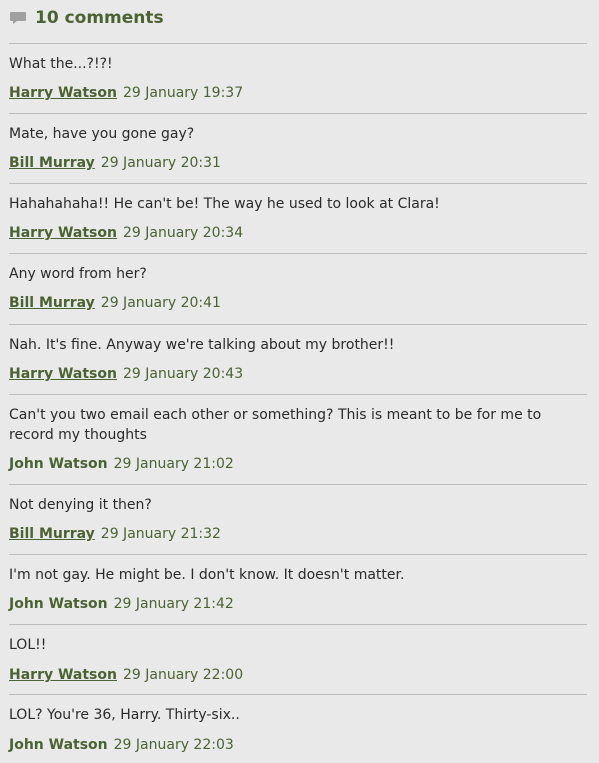 The height and width of the screenshot is (763, 599). What do you see at coordinates (183, 93) in the screenshot?
I see `comment-date: 29 January 19:37` at bounding box center [183, 93].